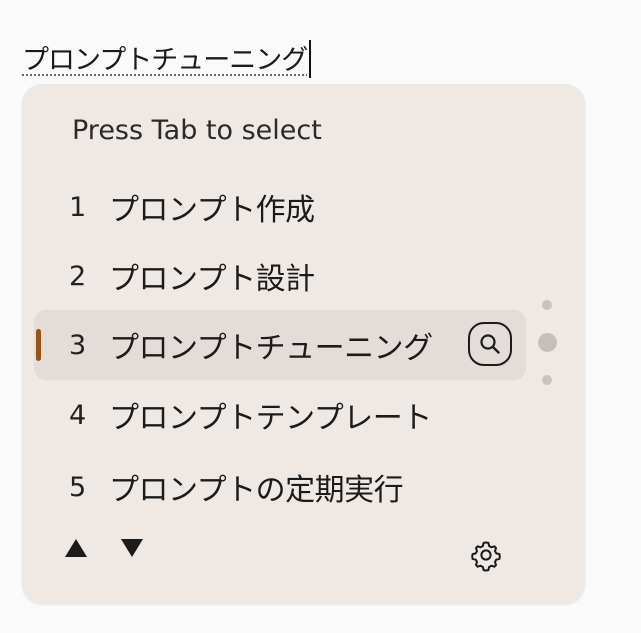  I want to click on candidate-number: 1, so click(78, 207).